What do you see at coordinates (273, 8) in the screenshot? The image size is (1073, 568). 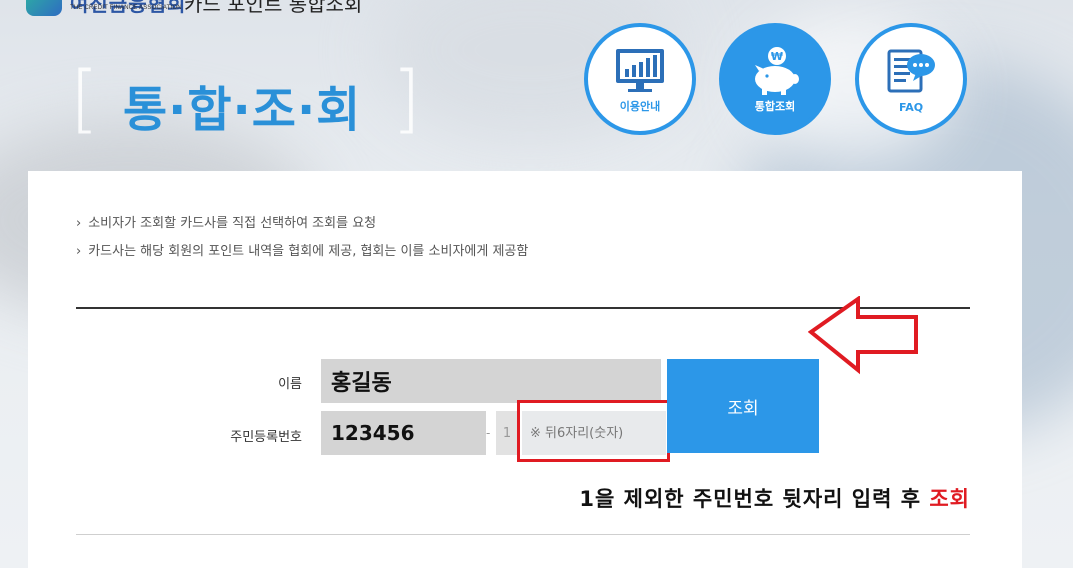 I see `site-title: 카드 포인트 통합조회` at bounding box center [273, 8].